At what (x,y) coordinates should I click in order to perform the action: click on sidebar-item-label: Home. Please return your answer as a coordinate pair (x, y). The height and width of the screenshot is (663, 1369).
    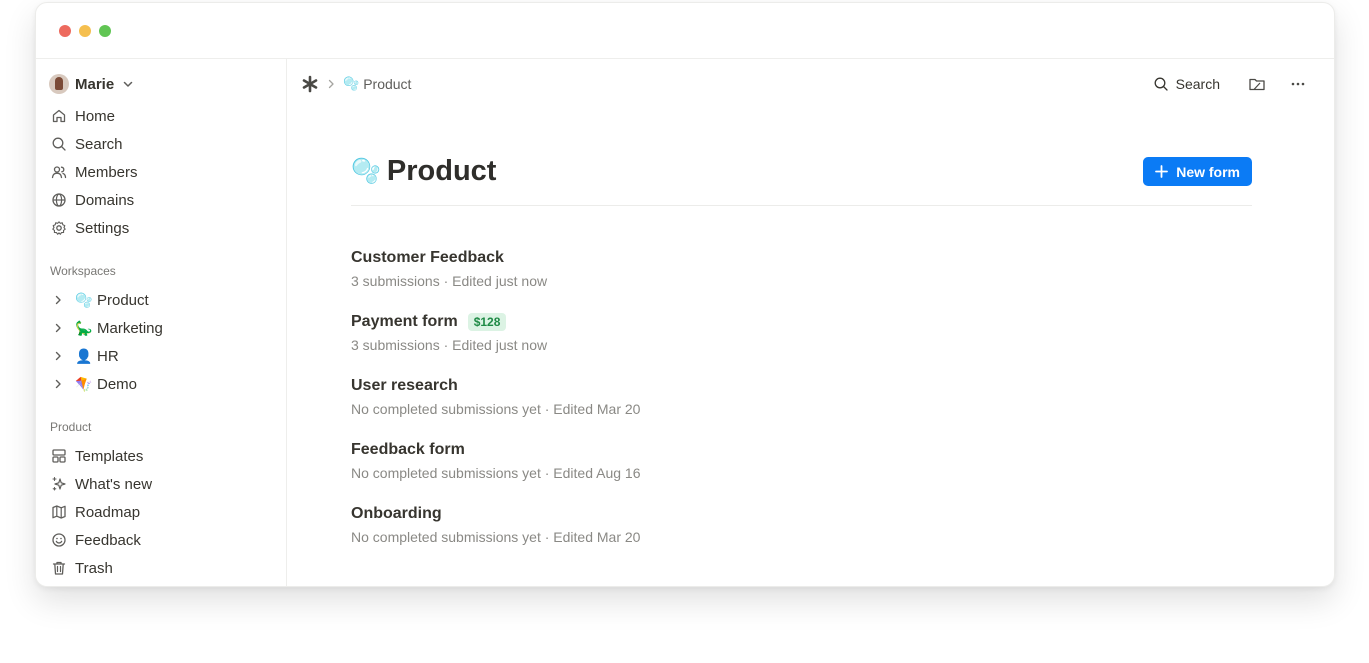
    Looking at the image, I should click on (95, 116).